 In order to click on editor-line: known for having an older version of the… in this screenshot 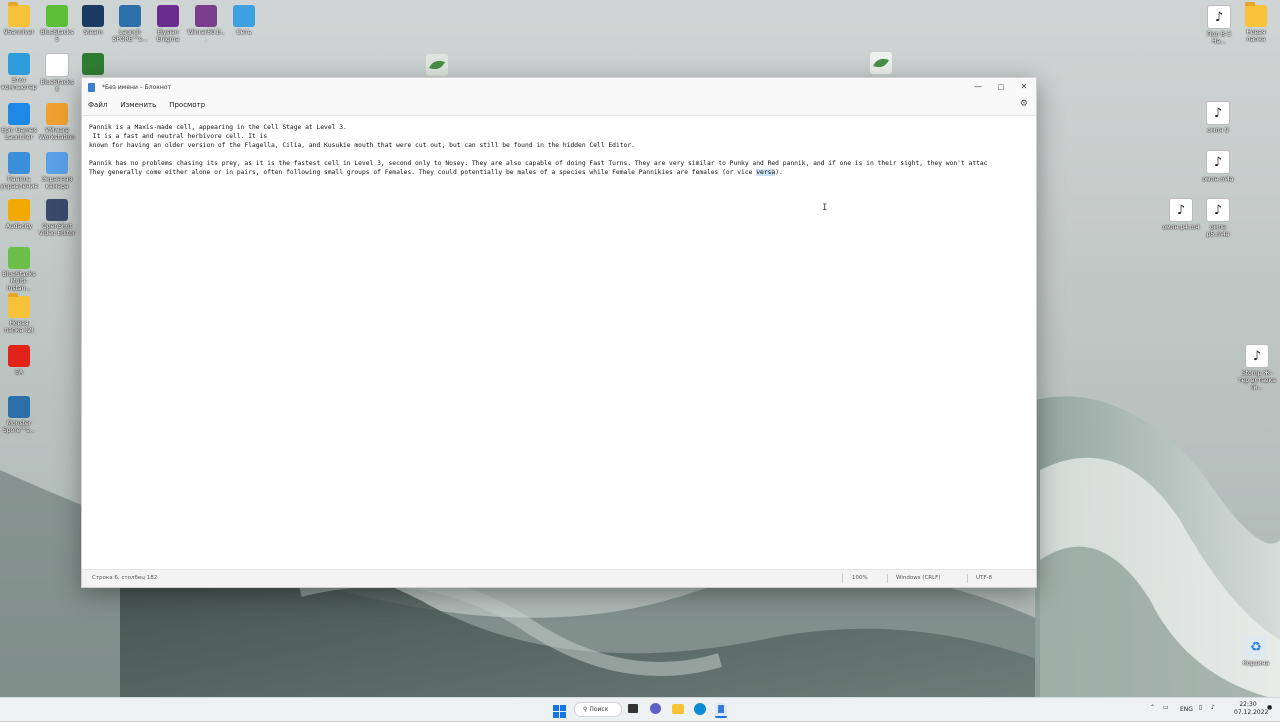, I will do `click(362, 145)`.